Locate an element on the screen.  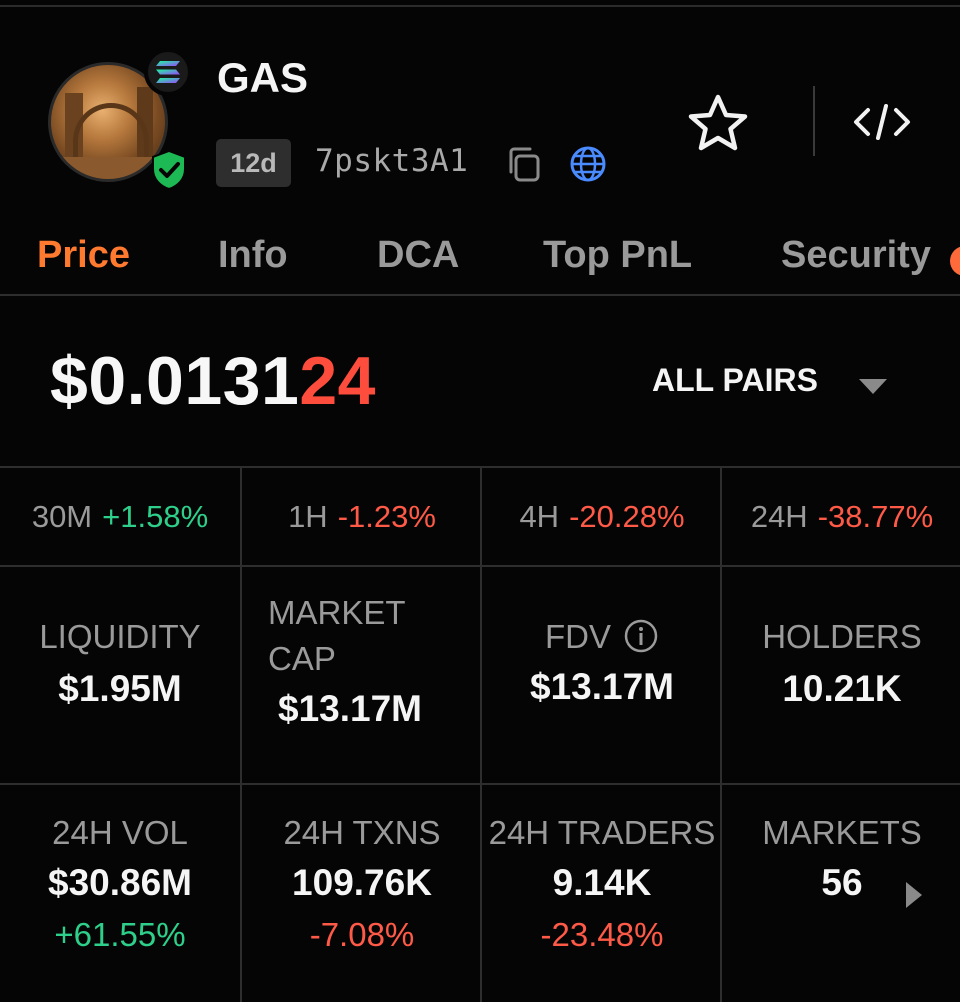
token-address: 7pskt3A1 is located at coordinates (391, 161).